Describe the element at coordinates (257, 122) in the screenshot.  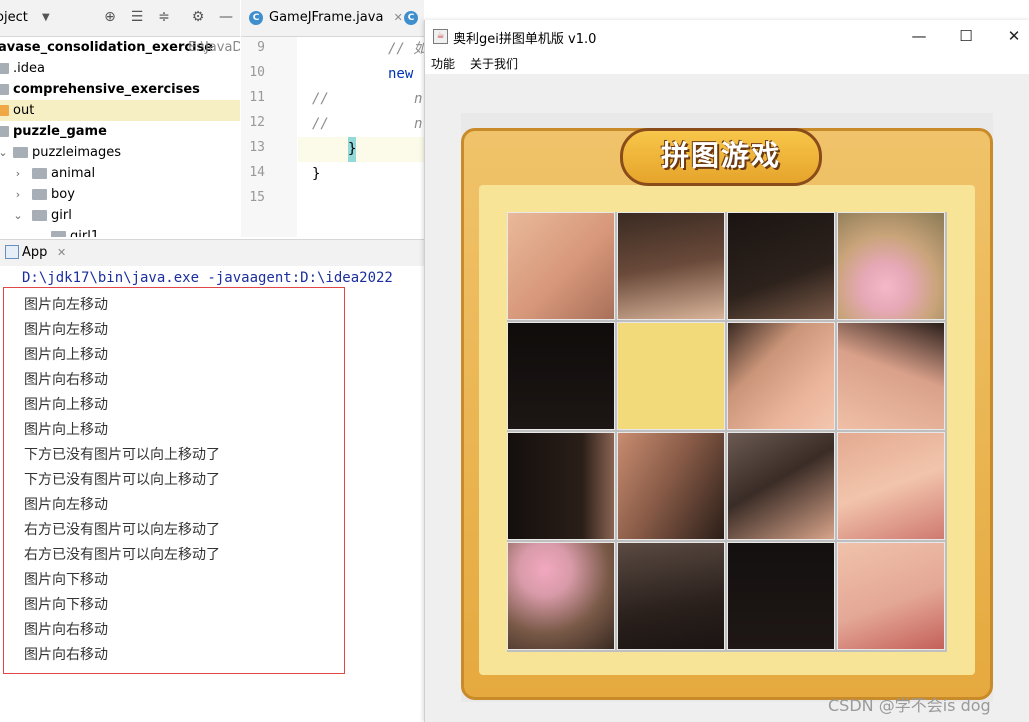
I see `line-number: 12` at that location.